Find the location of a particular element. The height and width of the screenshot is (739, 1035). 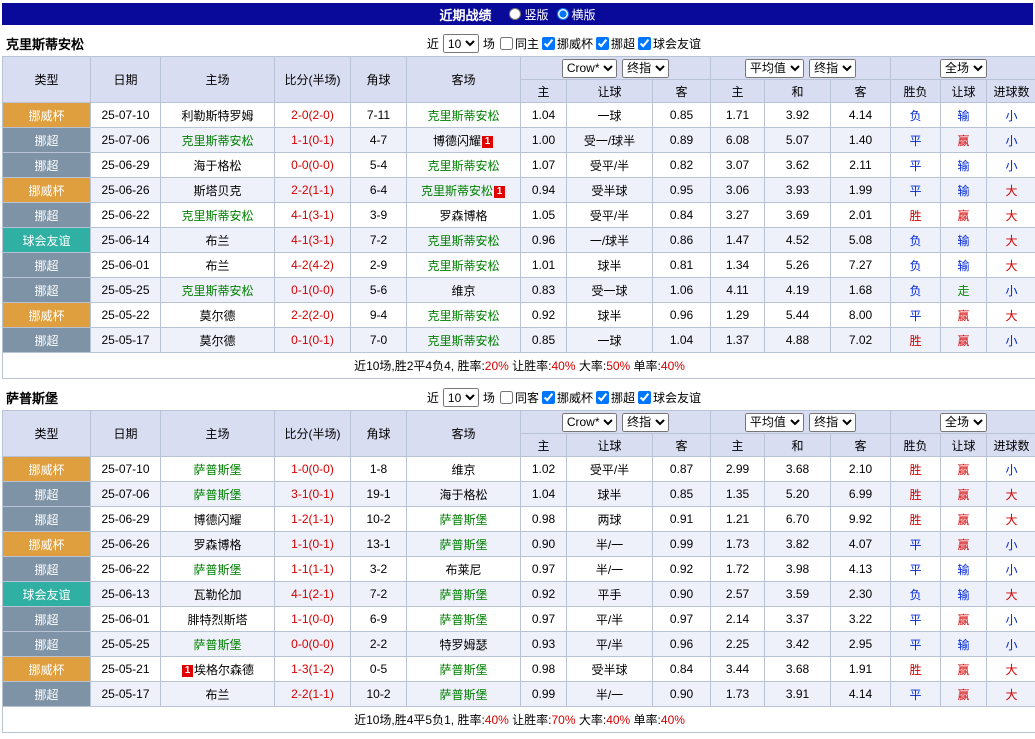

odds-value: 1.68 is located at coordinates (860, 290).